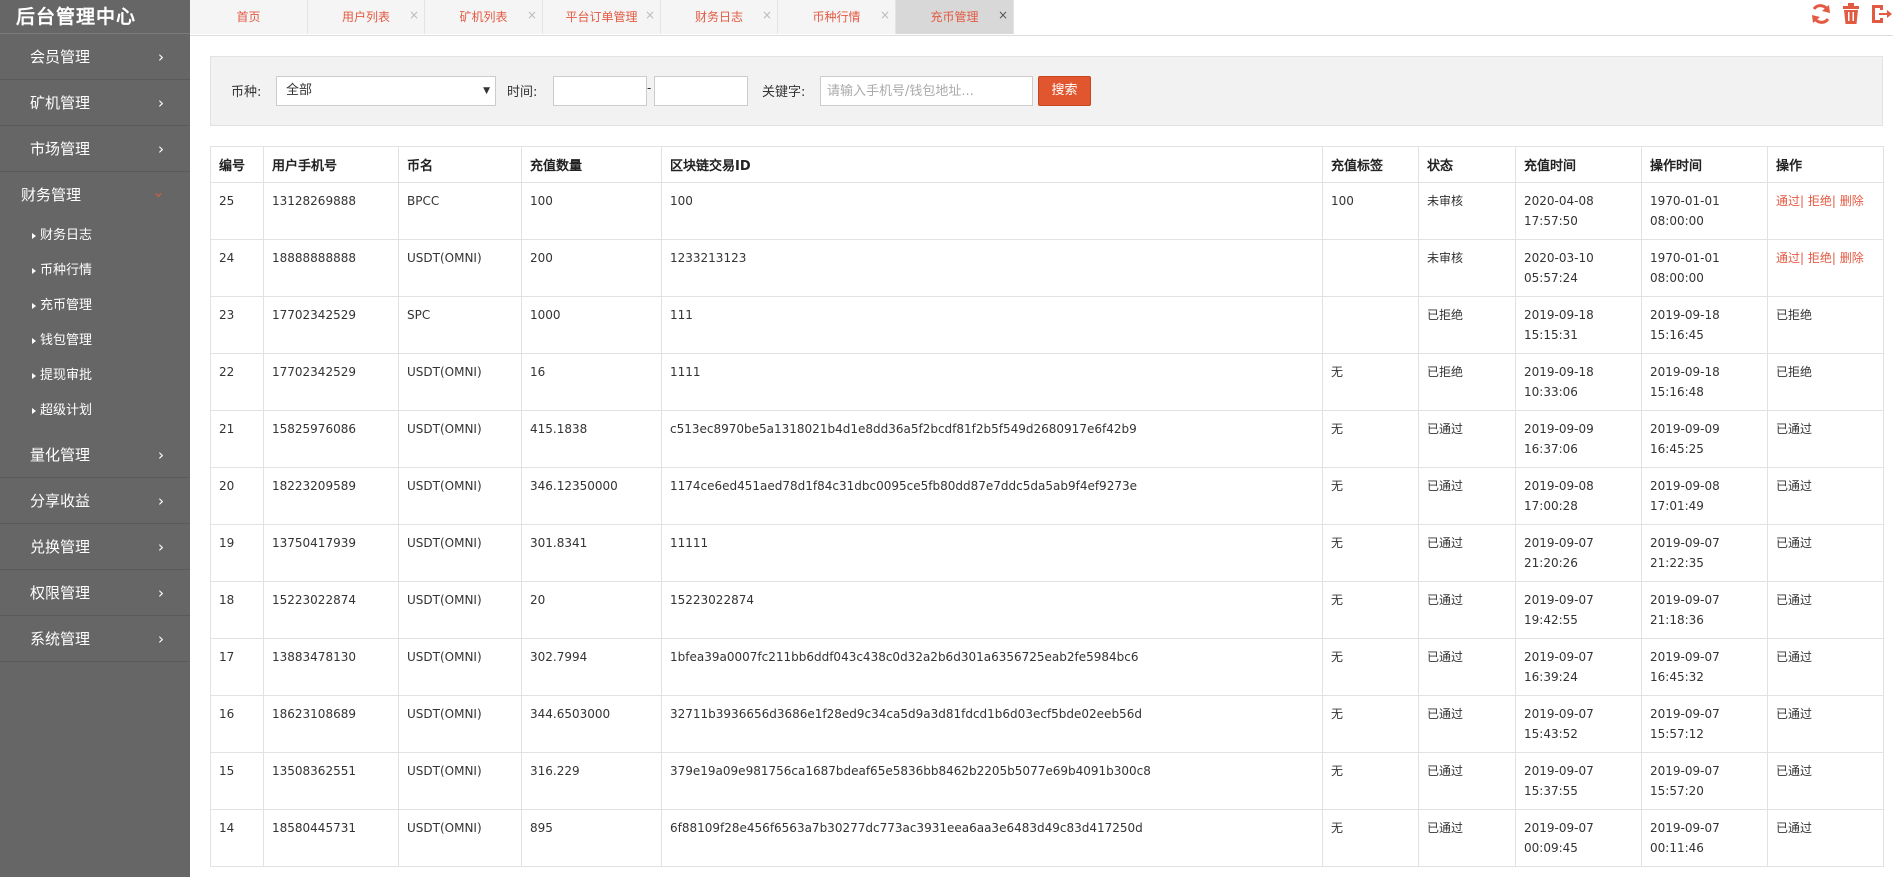 Image resolution: width=1893 pixels, height=877 pixels. Describe the element at coordinates (1559, 486) in the screenshot. I see `charge-date: 2019-09-08` at that location.